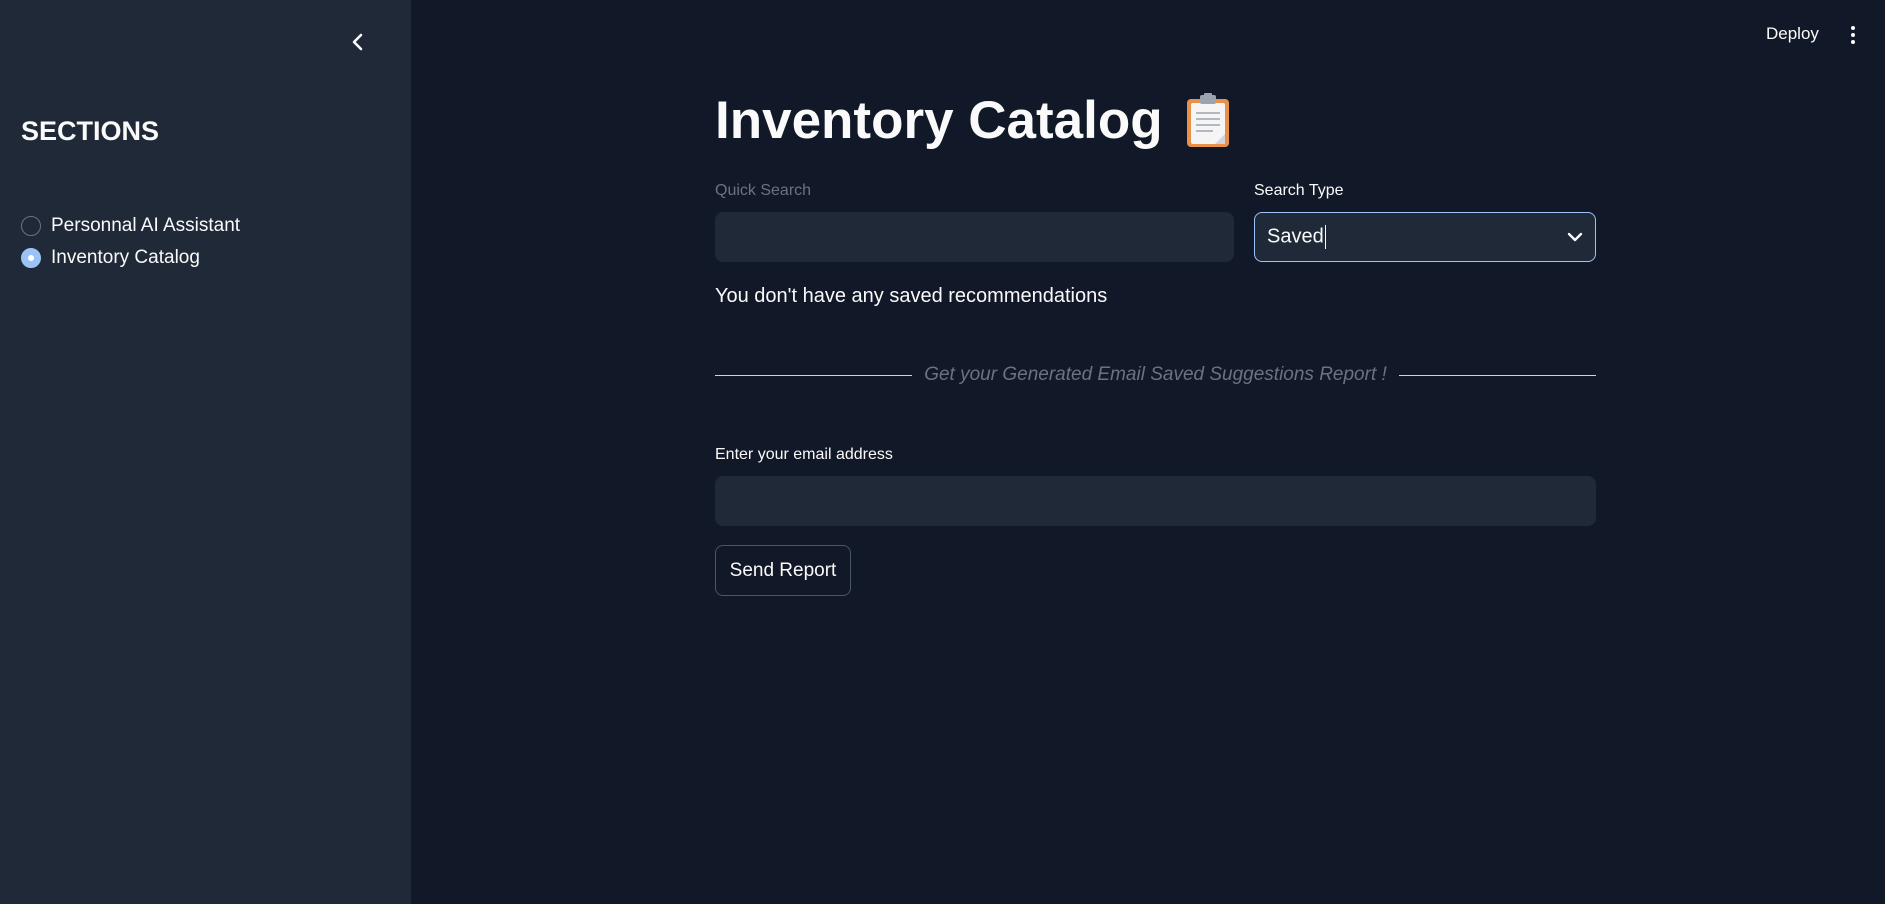  I want to click on radio-option-inventory-catalog: Inventory Catalog, so click(130, 258).